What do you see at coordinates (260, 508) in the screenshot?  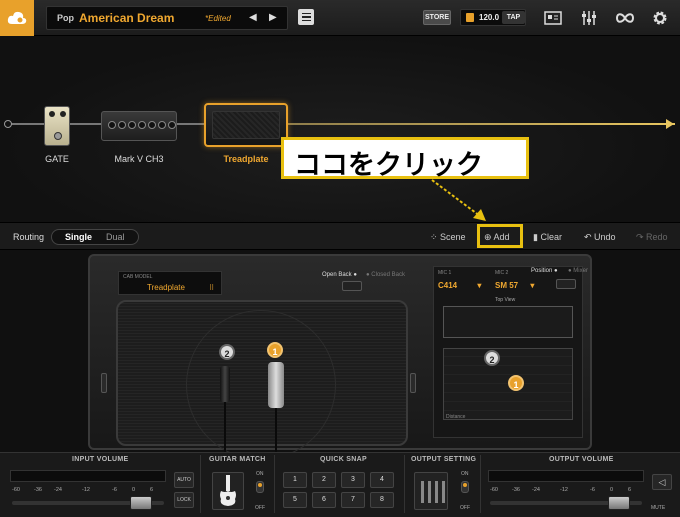 I see `guitar-off-label: OFF` at bounding box center [260, 508].